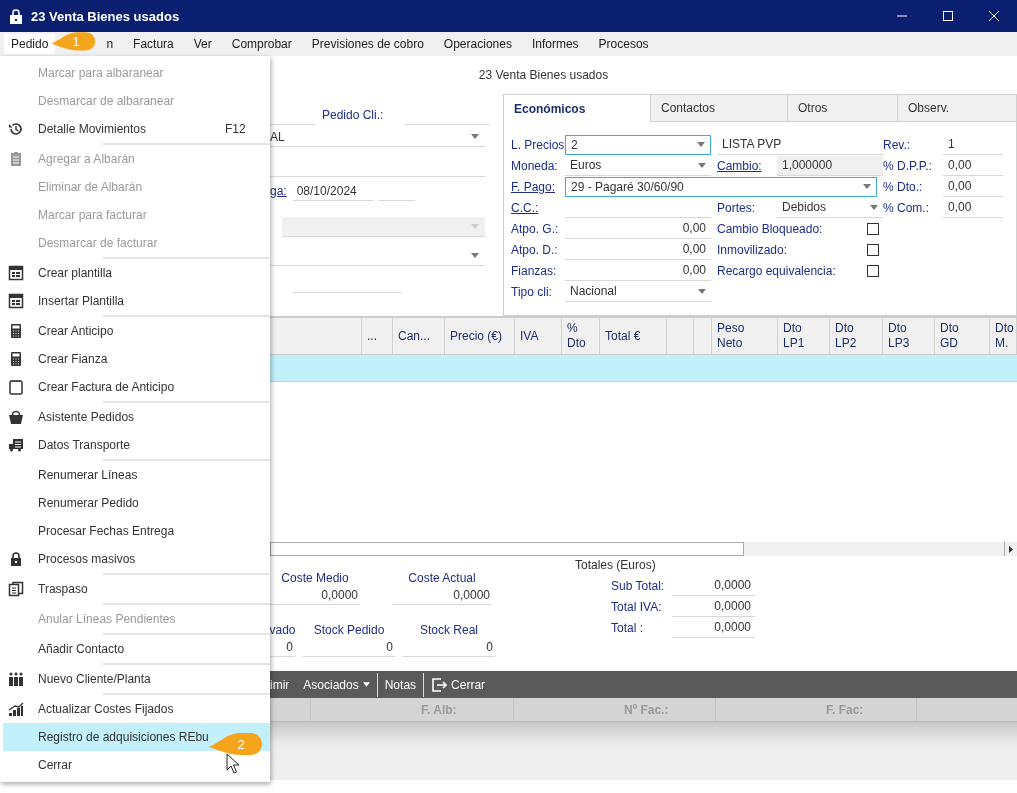  Describe the element at coordinates (543, 75) in the screenshot. I see `form-heading: 23 Venta Bienes usados` at that location.